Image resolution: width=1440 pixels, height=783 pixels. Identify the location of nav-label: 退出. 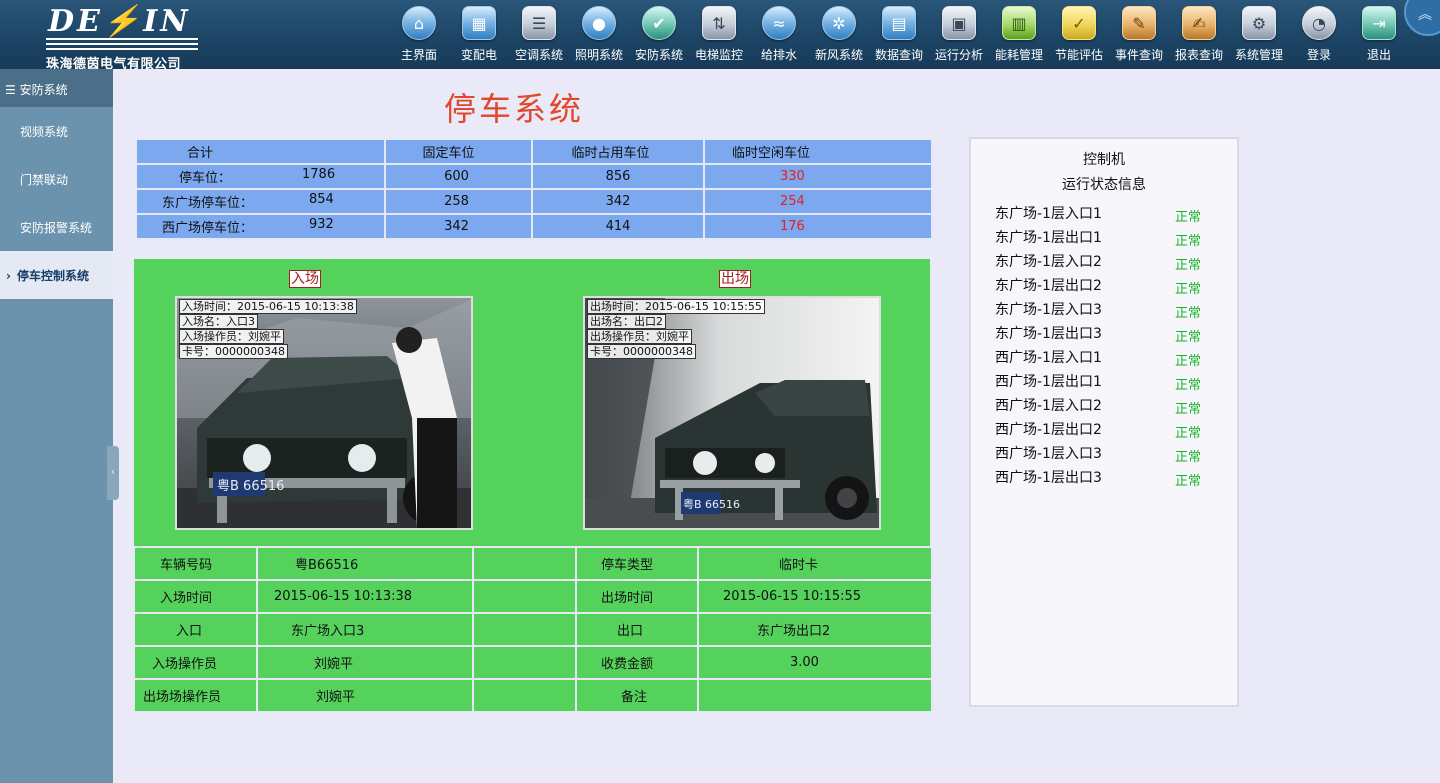
(1378, 55).